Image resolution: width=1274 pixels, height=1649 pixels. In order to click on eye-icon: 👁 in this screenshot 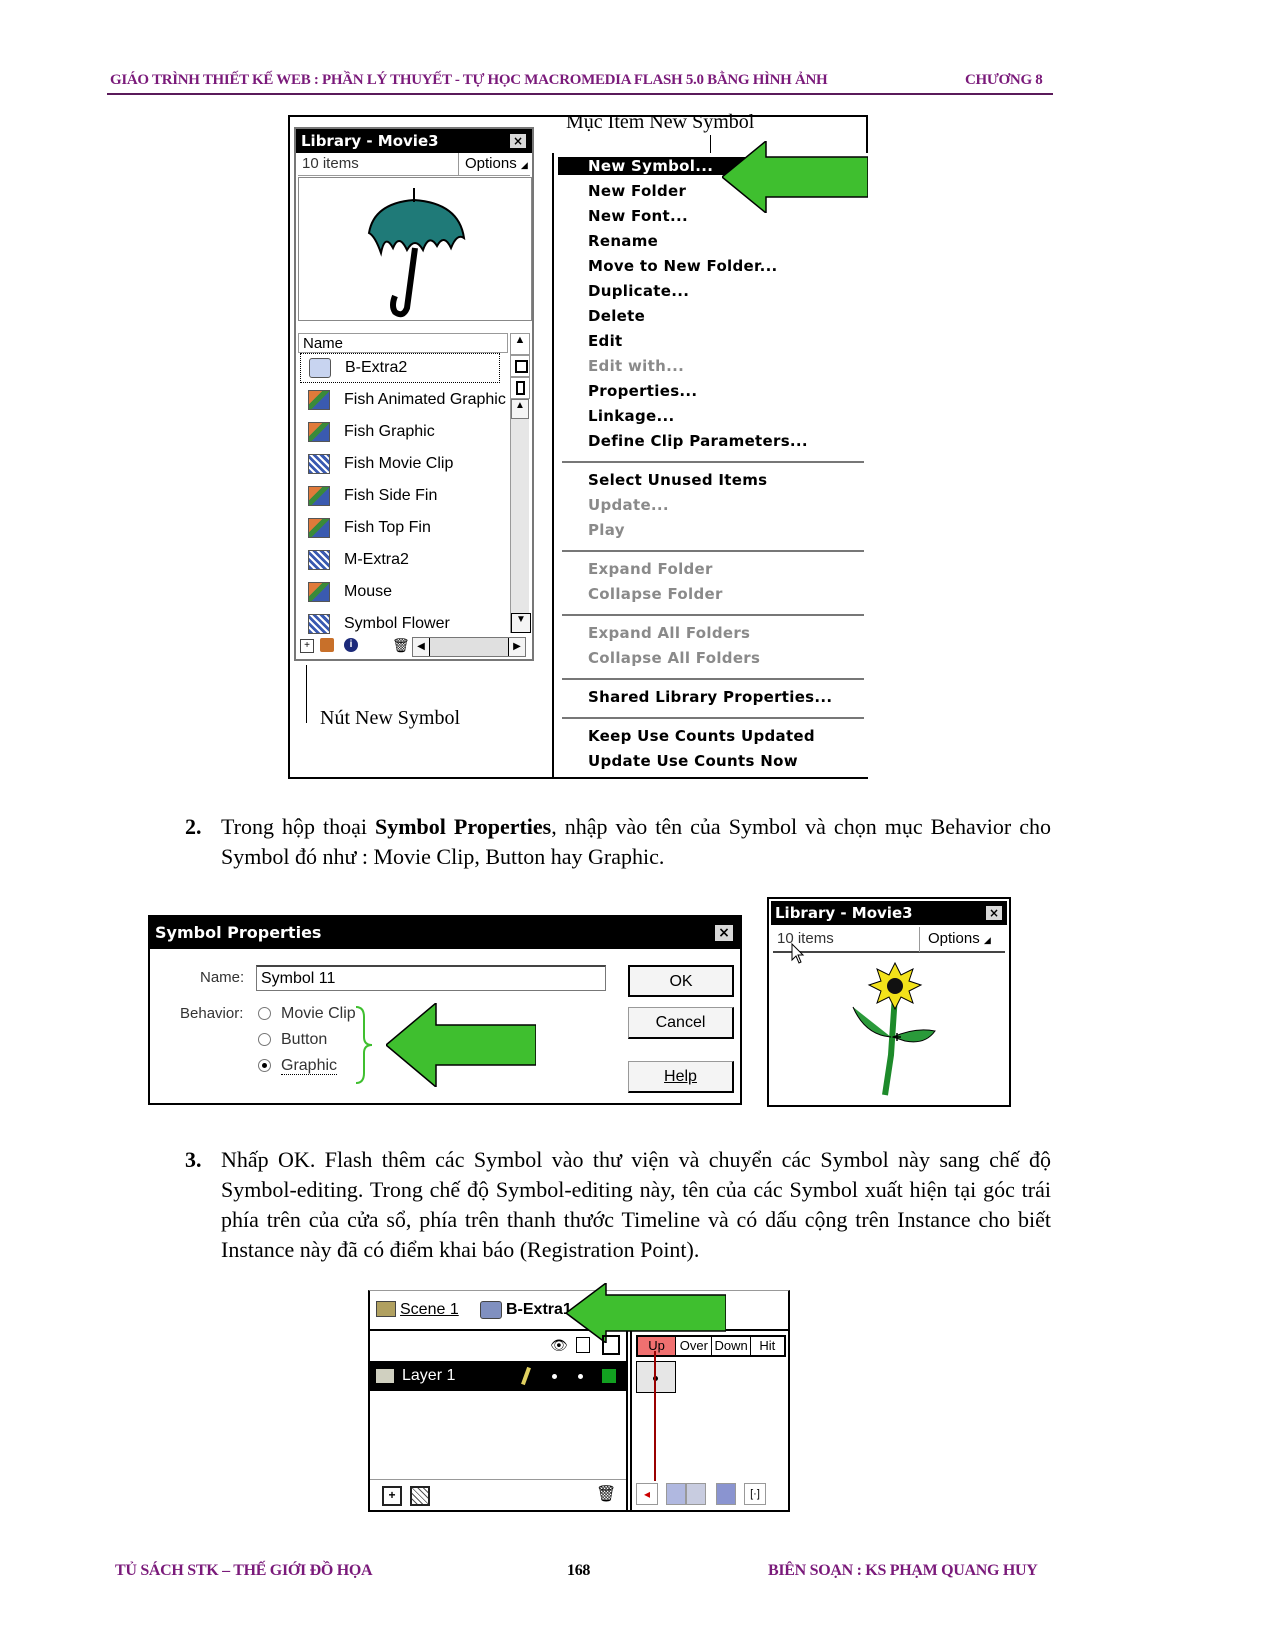, I will do `click(559, 1345)`.